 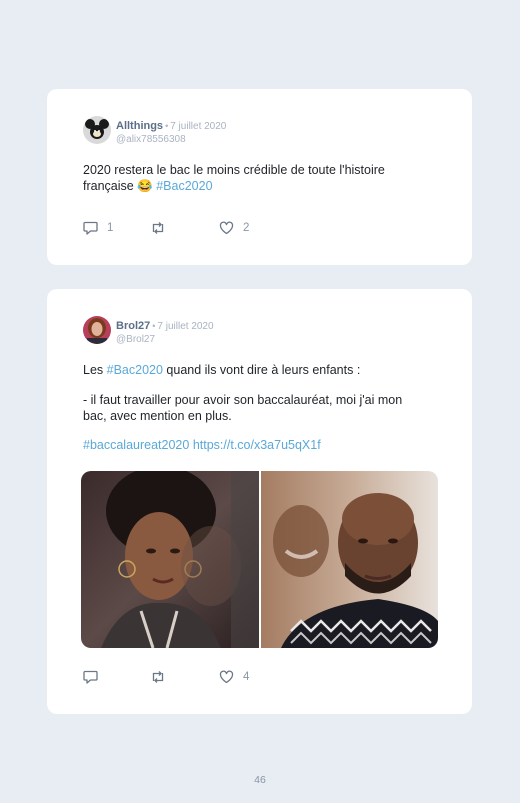 I want to click on tweet-actions: 4, so click(x=183, y=677).